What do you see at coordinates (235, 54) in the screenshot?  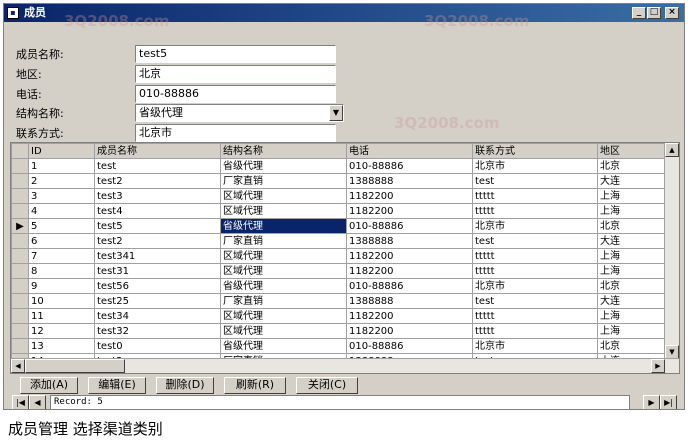 I see `member-name-input: test5` at bounding box center [235, 54].